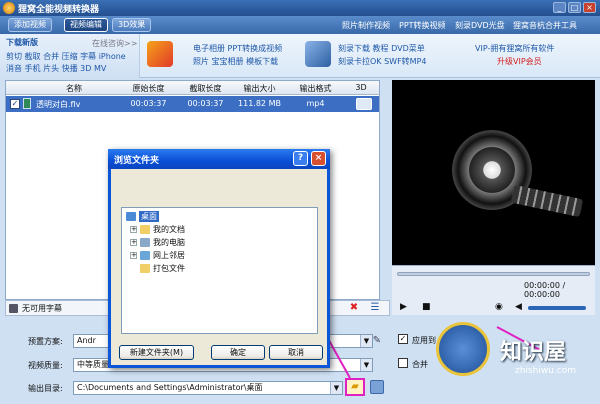  What do you see at coordinates (318, 54) in the screenshot?
I see `dvd-burn-icon` at bounding box center [318, 54].